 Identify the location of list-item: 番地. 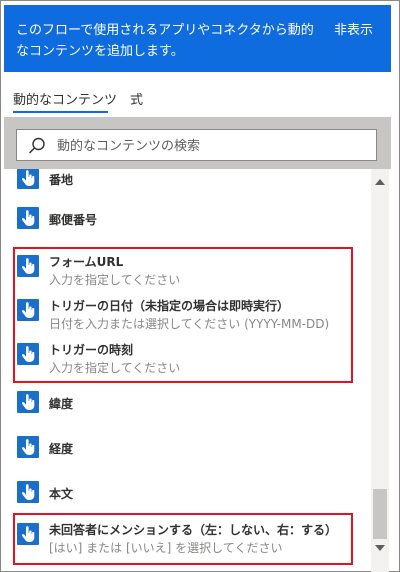
(184, 186).